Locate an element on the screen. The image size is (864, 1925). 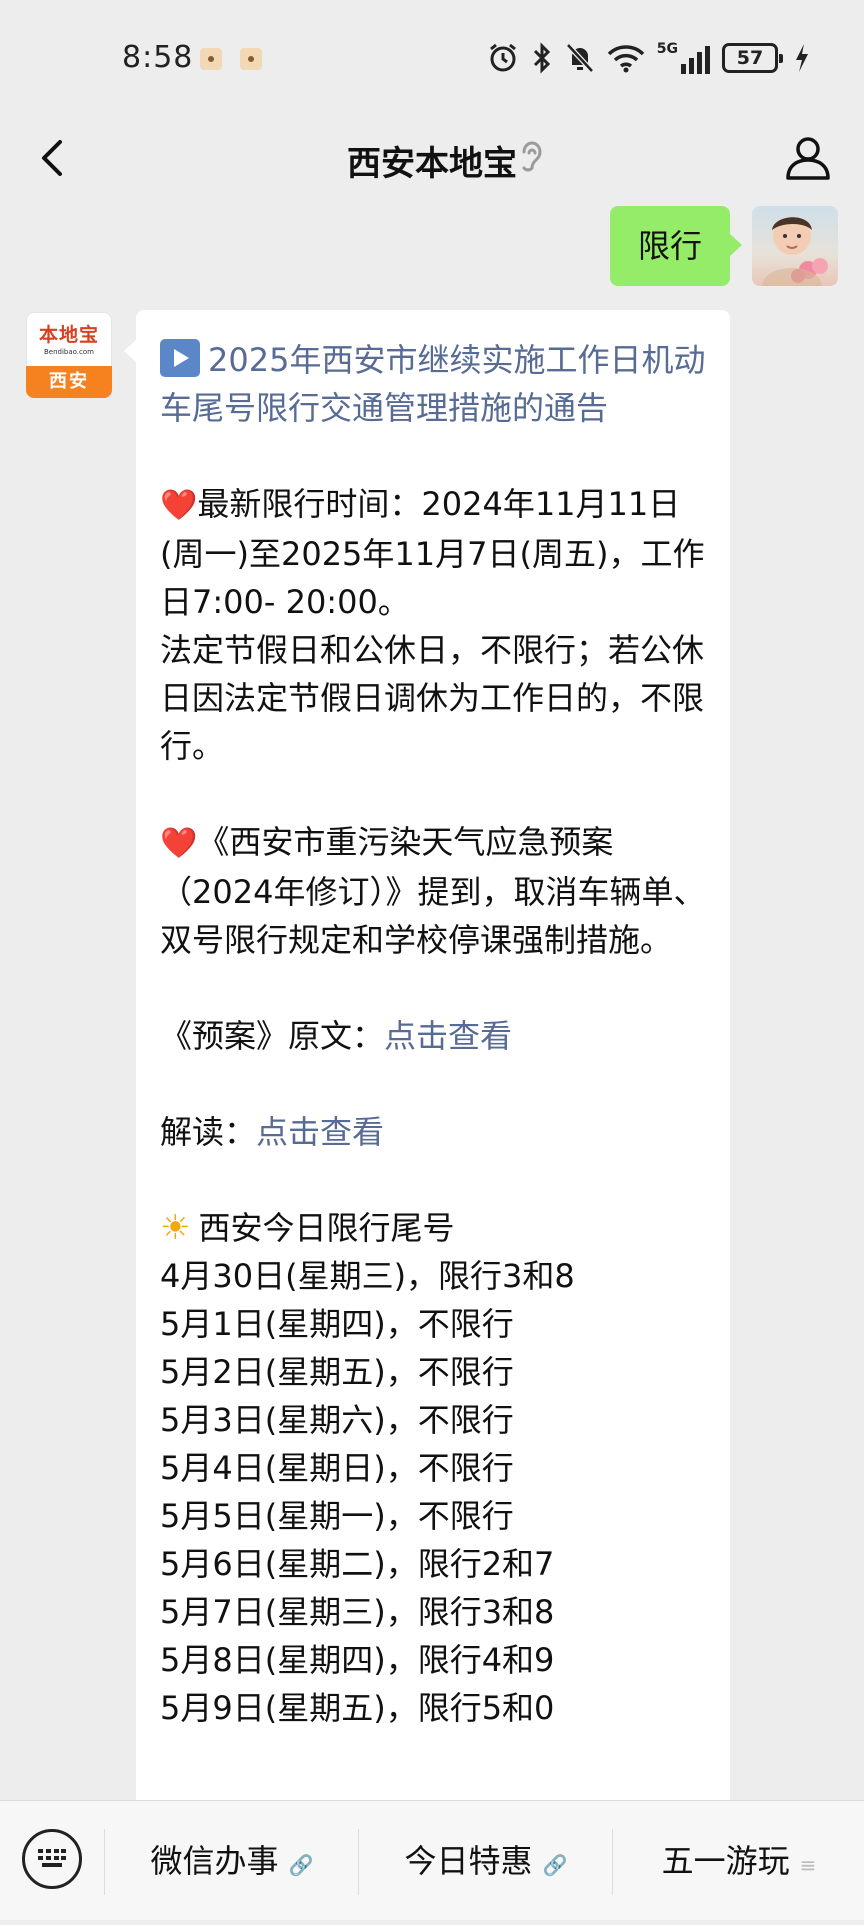
outgoing-bubble: 限行 is located at coordinates (676, 246).